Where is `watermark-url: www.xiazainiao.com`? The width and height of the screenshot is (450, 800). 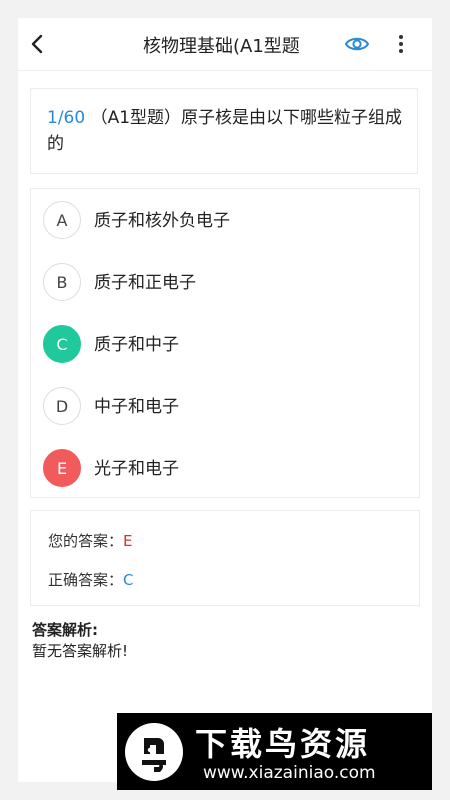 watermark-url: www.xiazainiao.com is located at coordinates (289, 773).